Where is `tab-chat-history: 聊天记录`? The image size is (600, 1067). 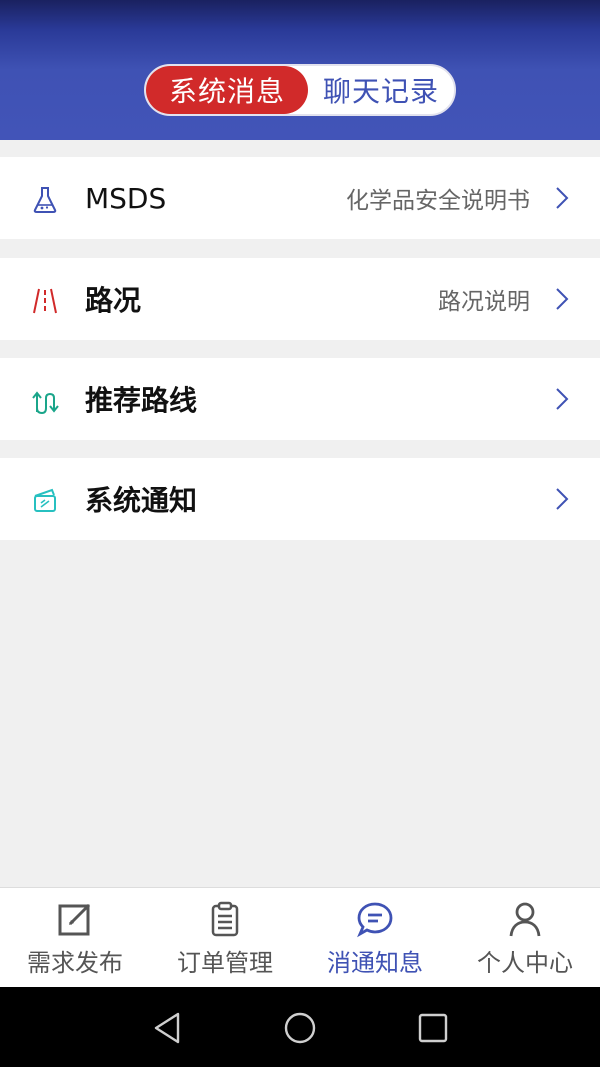
tab-chat-history: 聊天记录 is located at coordinates (381, 90).